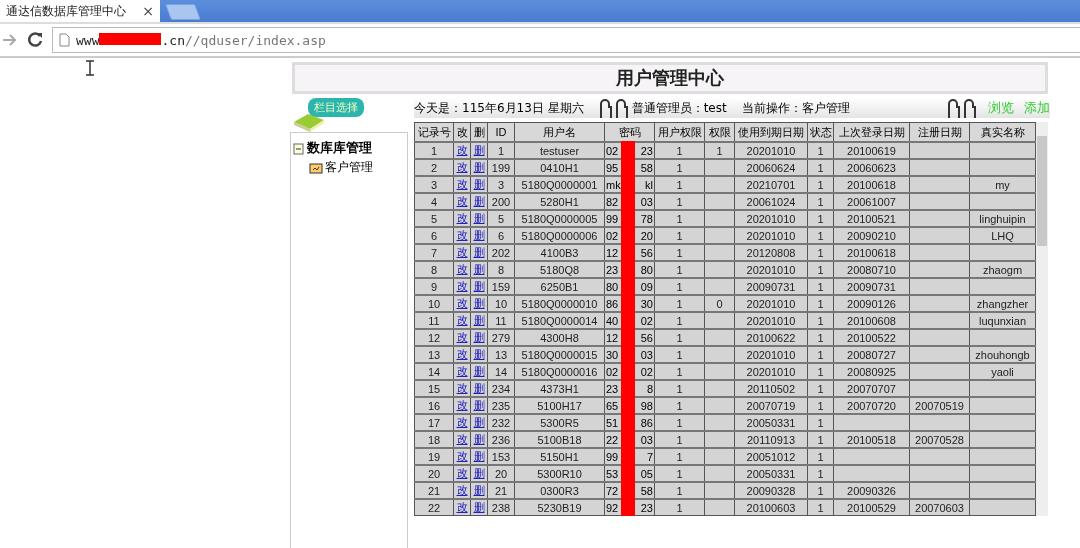 This screenshot has height=548, width=1080. Describe the element at coordinates (771, 132) in the screenshot. I see `column-header: 使用到期日期` at that location.